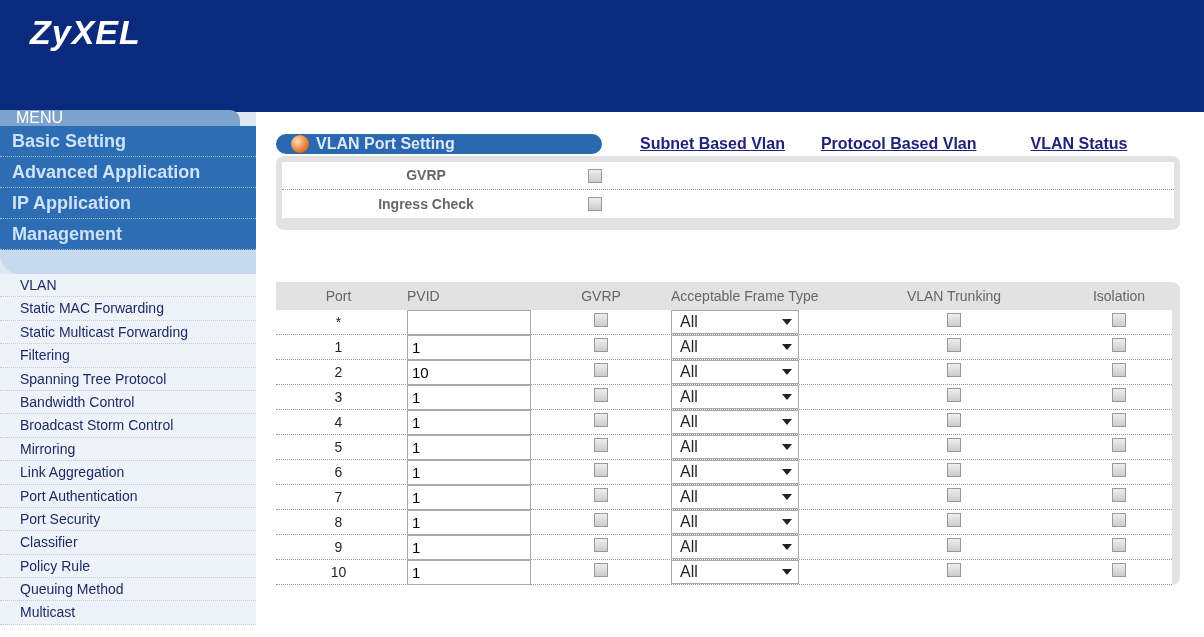 The width and height of the screenshot is (1204, 637). Describe the element at coordinates (128, 496) in the screenshot. I see `sidebar-item: Port Authentication` at that location.